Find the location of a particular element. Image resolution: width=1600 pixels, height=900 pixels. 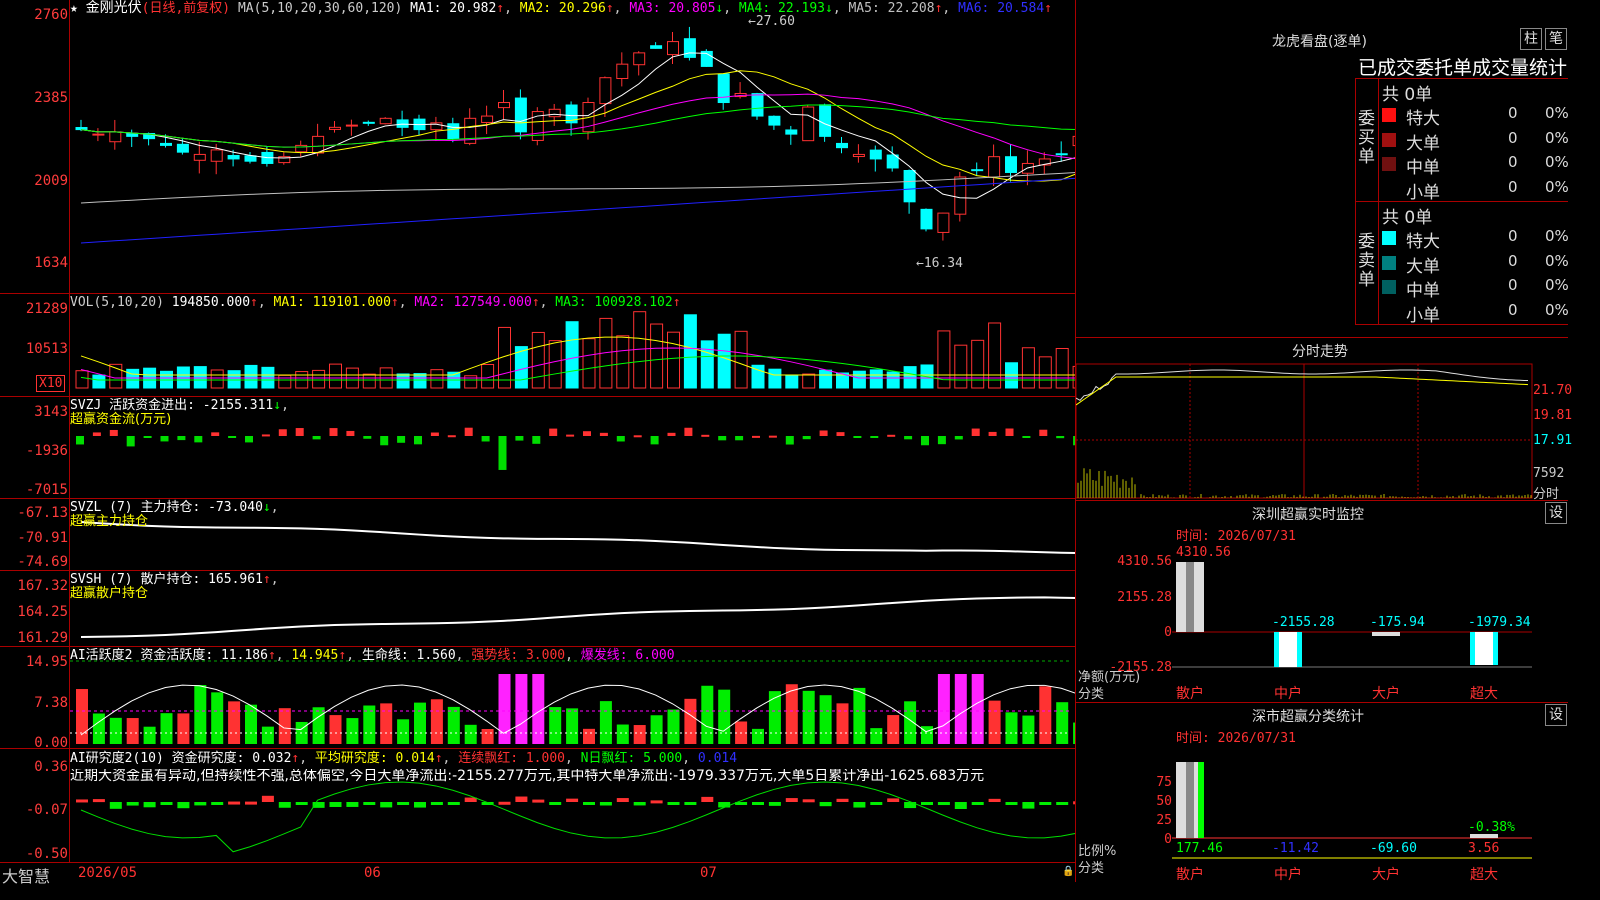

svzj-header: SVZJ 活跃资金进出: -2155.311↓, is located at coordinates (179, 405).